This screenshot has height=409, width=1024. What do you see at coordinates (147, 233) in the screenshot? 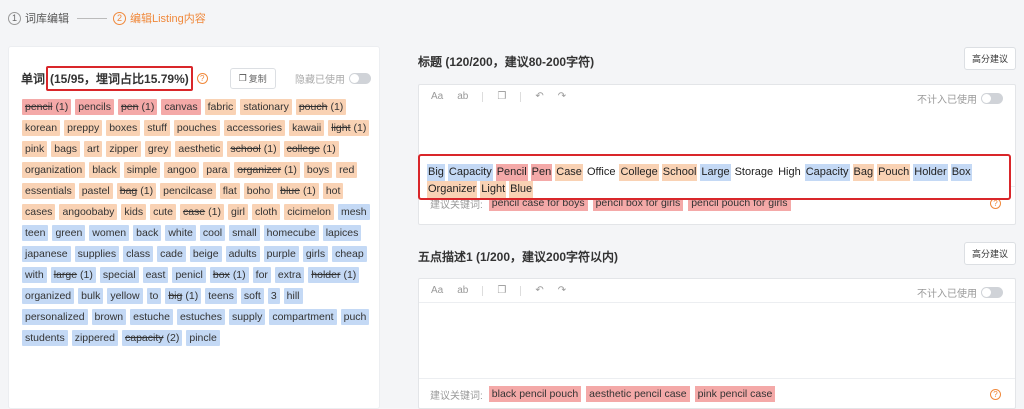
I see `word-tag: back` at bounding box center [147, 233].